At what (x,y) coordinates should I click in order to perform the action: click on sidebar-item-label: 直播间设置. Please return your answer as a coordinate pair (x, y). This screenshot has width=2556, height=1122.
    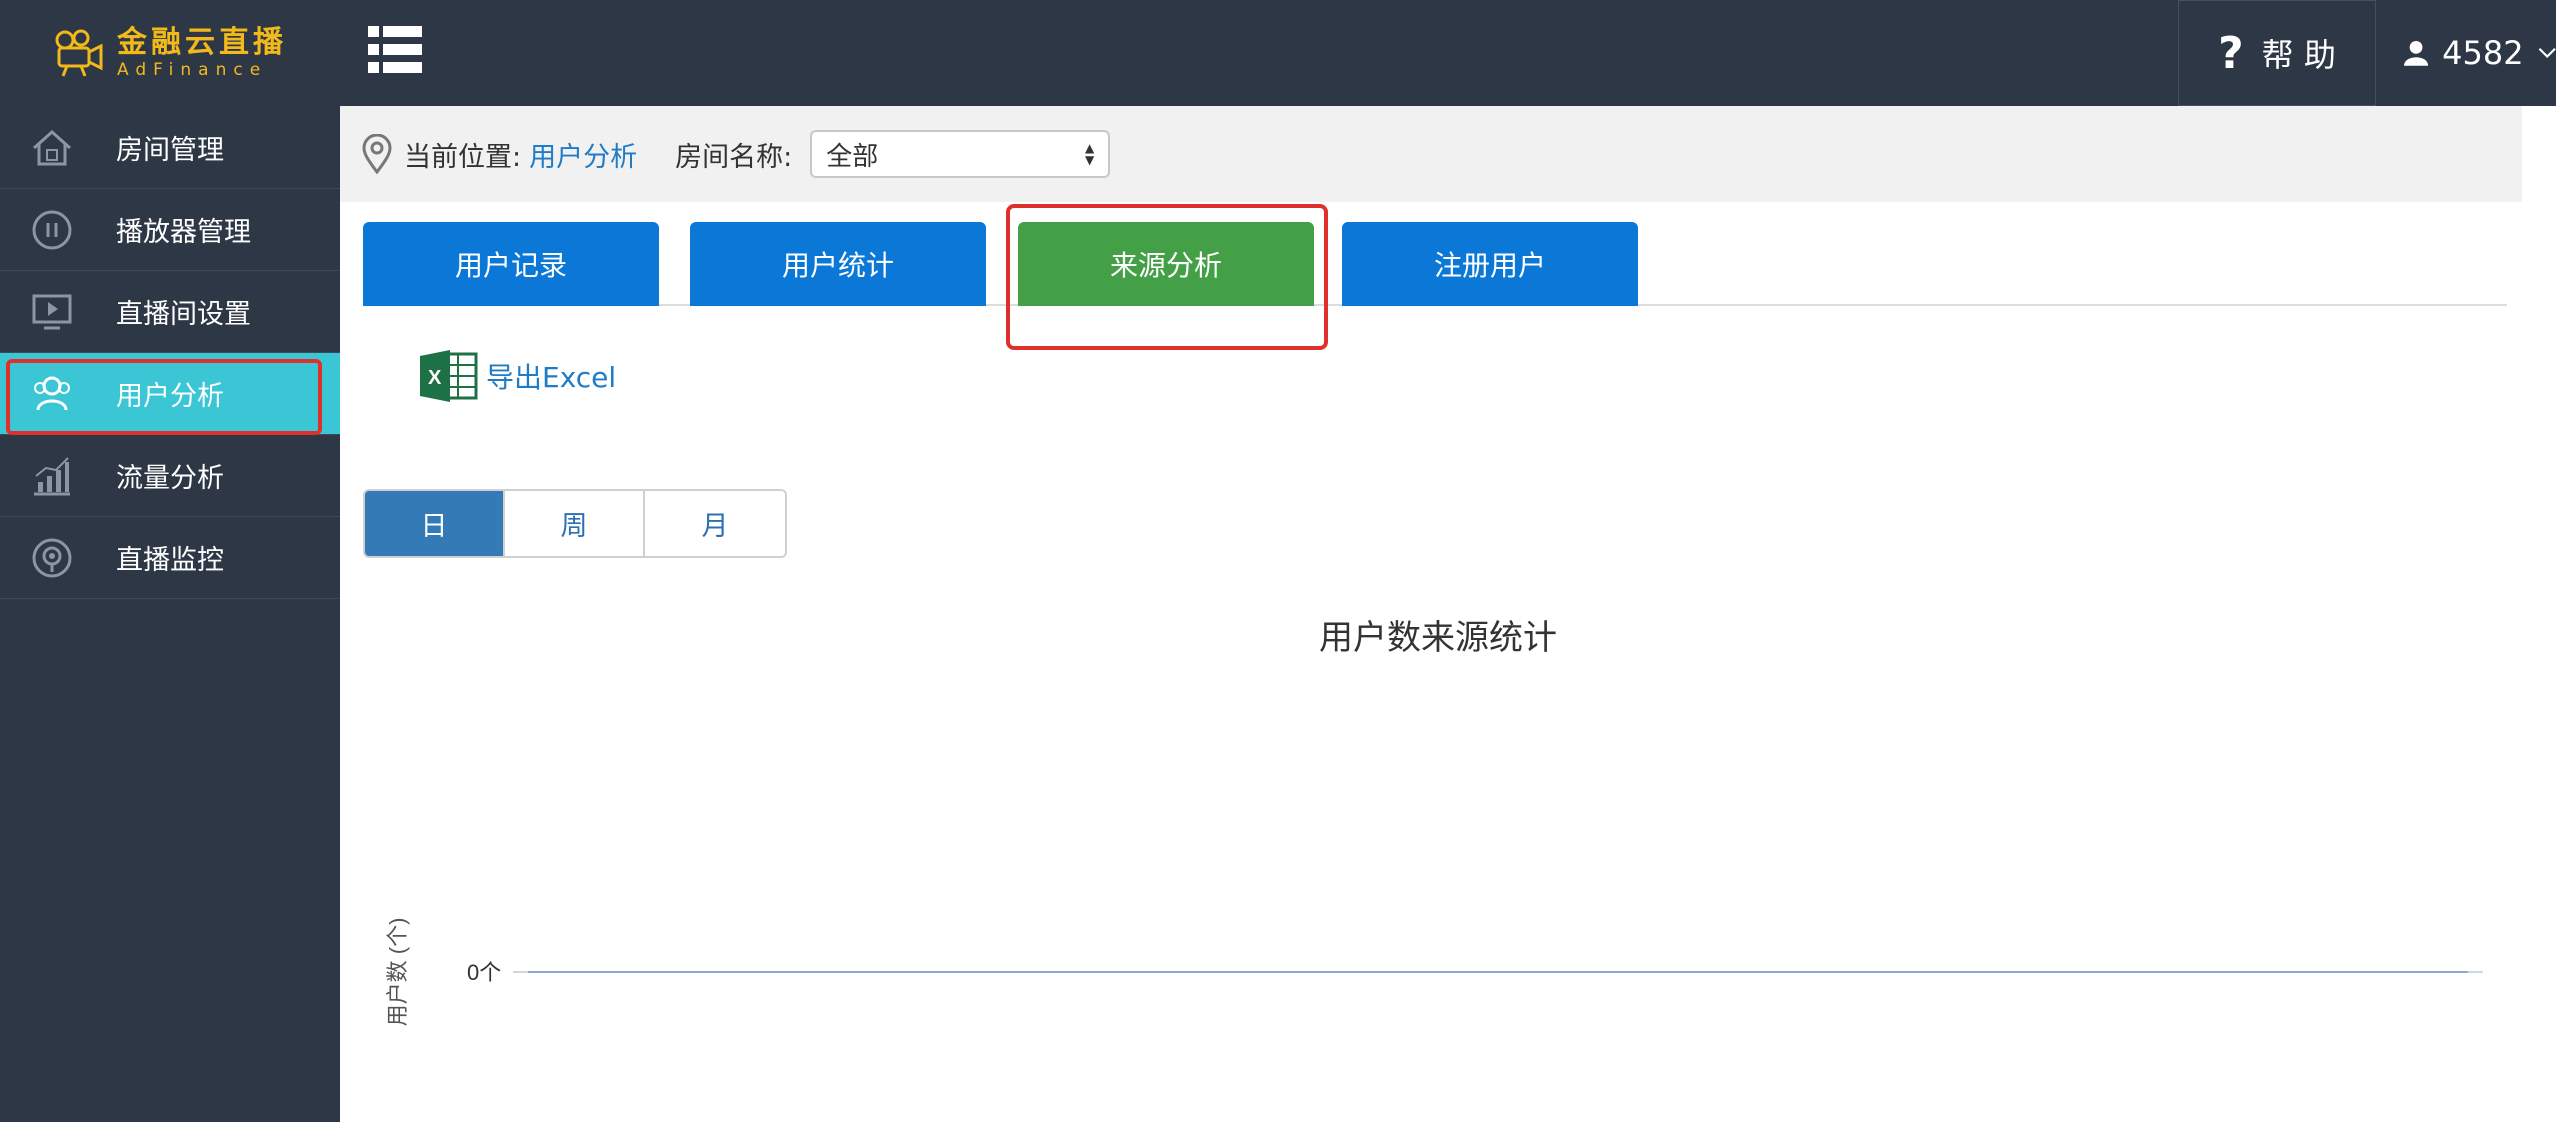
    Looking at the image, I should click on (183, 314).